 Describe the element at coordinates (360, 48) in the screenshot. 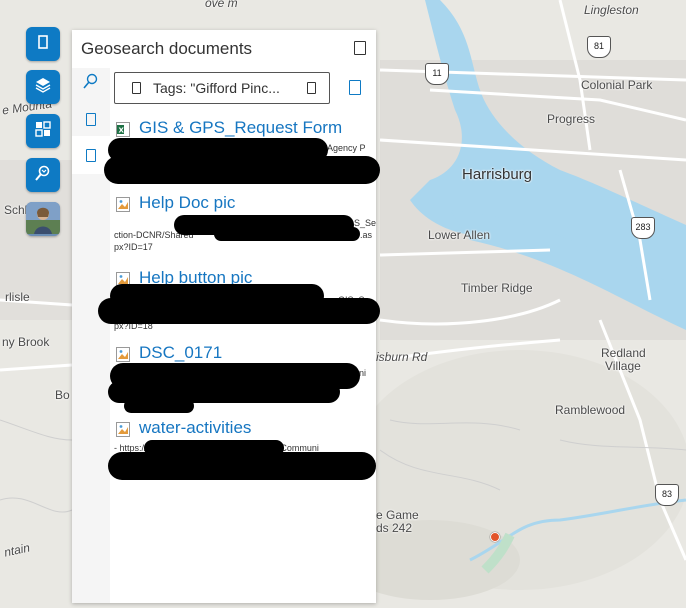

I see `panel-collapse-button` at that location.